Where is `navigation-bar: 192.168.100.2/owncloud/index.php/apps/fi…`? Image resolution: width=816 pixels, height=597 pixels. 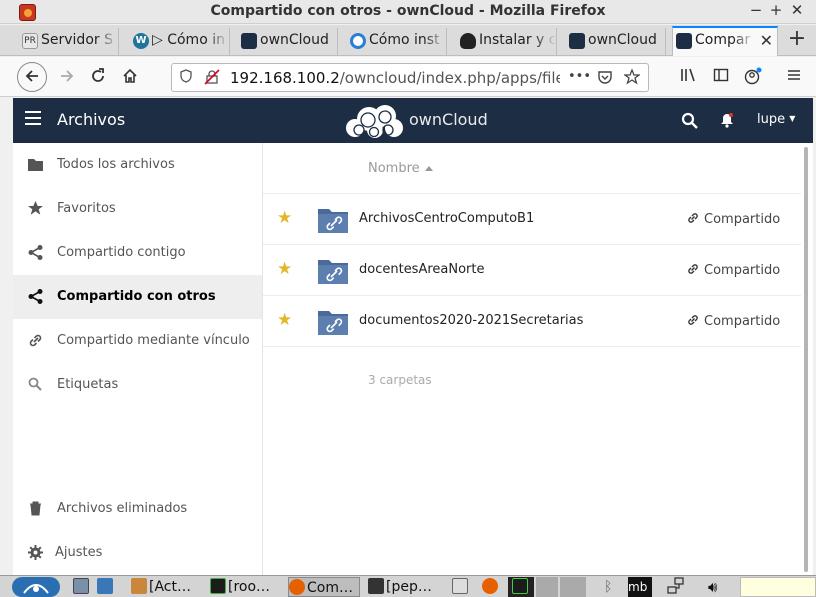 navigation-bar: 192.168.100.2/owncloud/index.php/apps/fi… is located at coordinates (408, 77).